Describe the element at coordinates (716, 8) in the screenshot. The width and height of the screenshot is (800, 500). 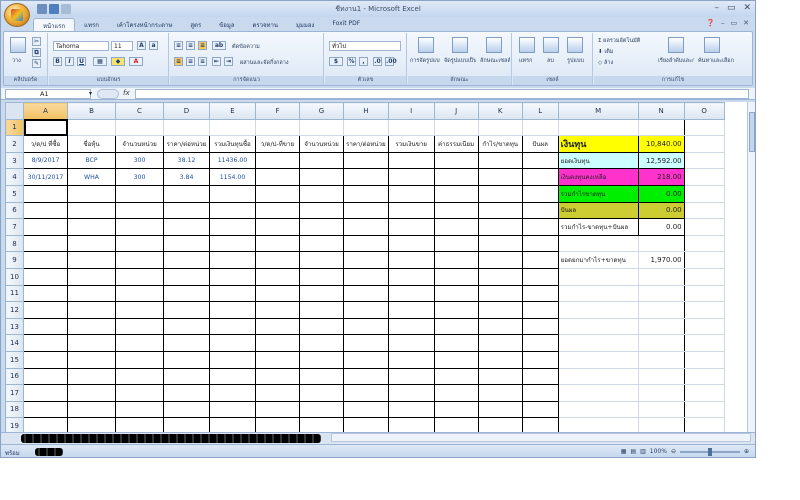
I see `minimize-icon: –` at that location.